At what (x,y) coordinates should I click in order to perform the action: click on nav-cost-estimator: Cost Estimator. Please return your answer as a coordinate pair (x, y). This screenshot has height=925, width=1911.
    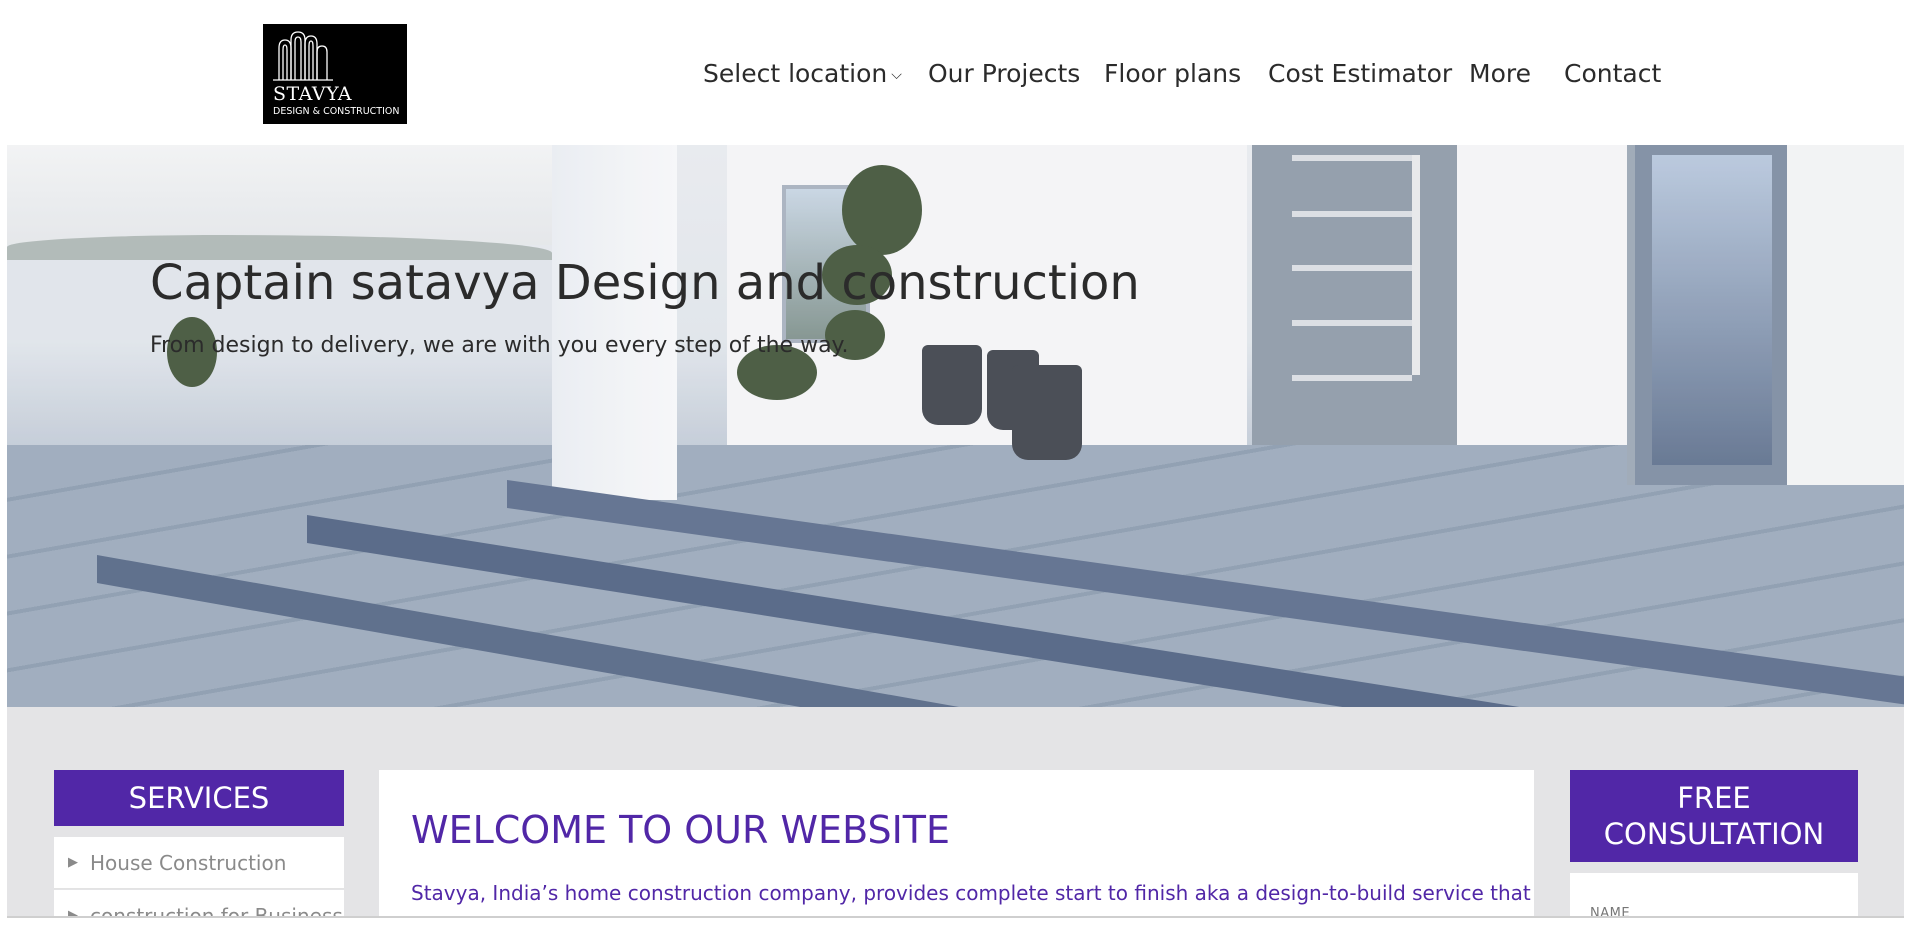
    Looking at the image, I should click on (1360, 74).